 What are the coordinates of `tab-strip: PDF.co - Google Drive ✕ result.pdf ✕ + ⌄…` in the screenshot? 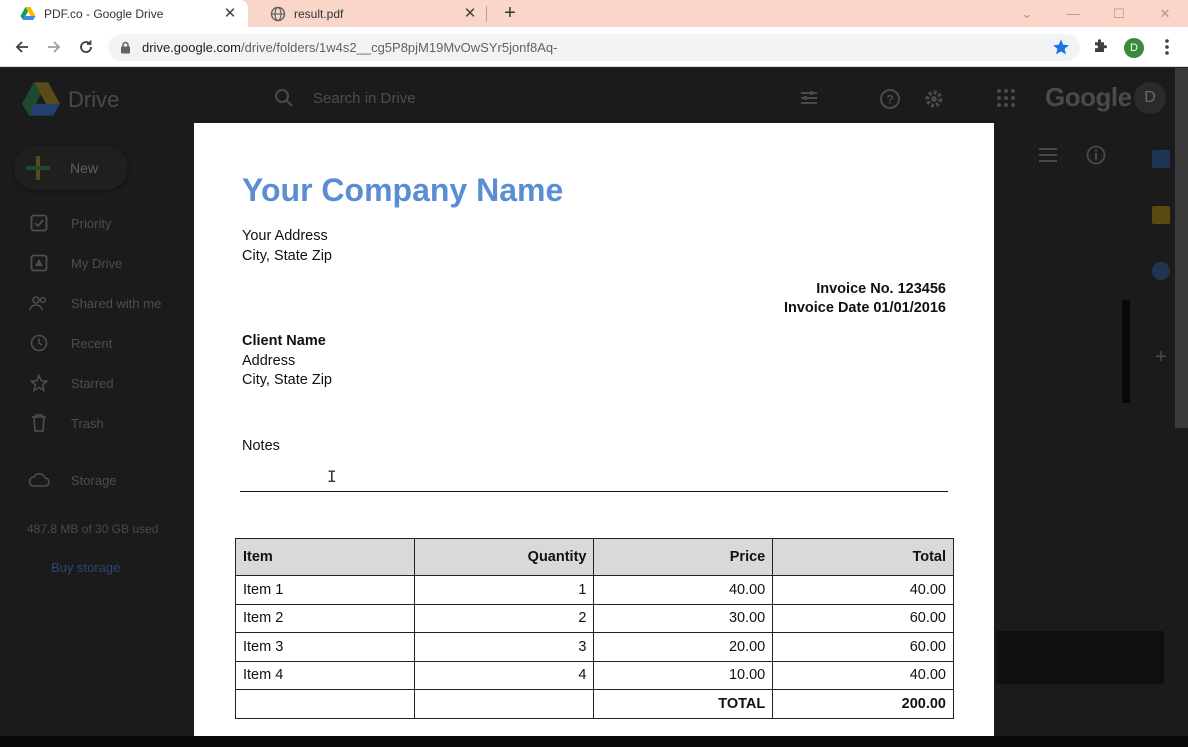 It's located at (594, 13).